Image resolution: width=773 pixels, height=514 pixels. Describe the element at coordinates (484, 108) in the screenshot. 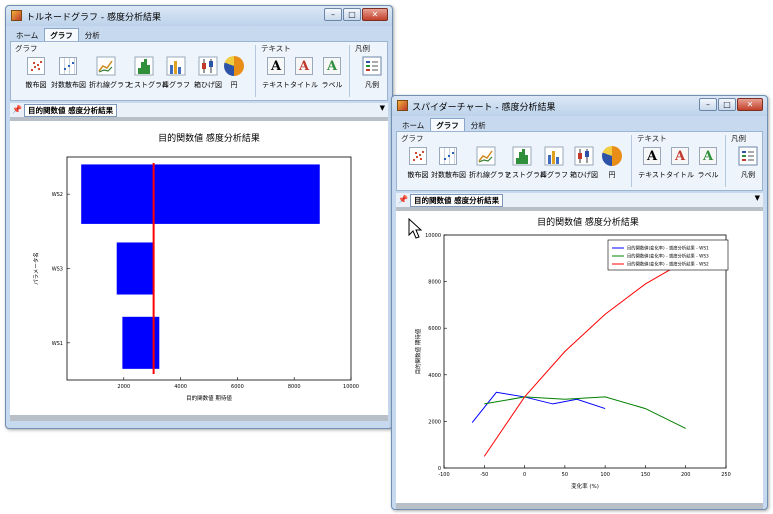

I see `window-title: スパイダーチャート - 感度分析結果` at that location.